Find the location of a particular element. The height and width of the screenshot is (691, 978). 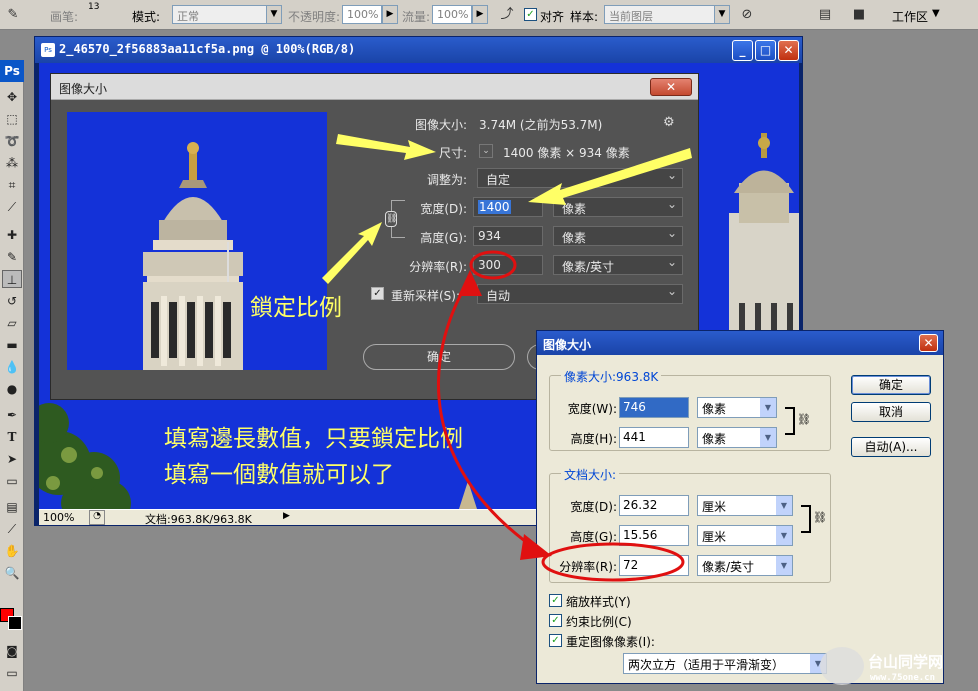

link-bracket is located at coordinates (806, 519).